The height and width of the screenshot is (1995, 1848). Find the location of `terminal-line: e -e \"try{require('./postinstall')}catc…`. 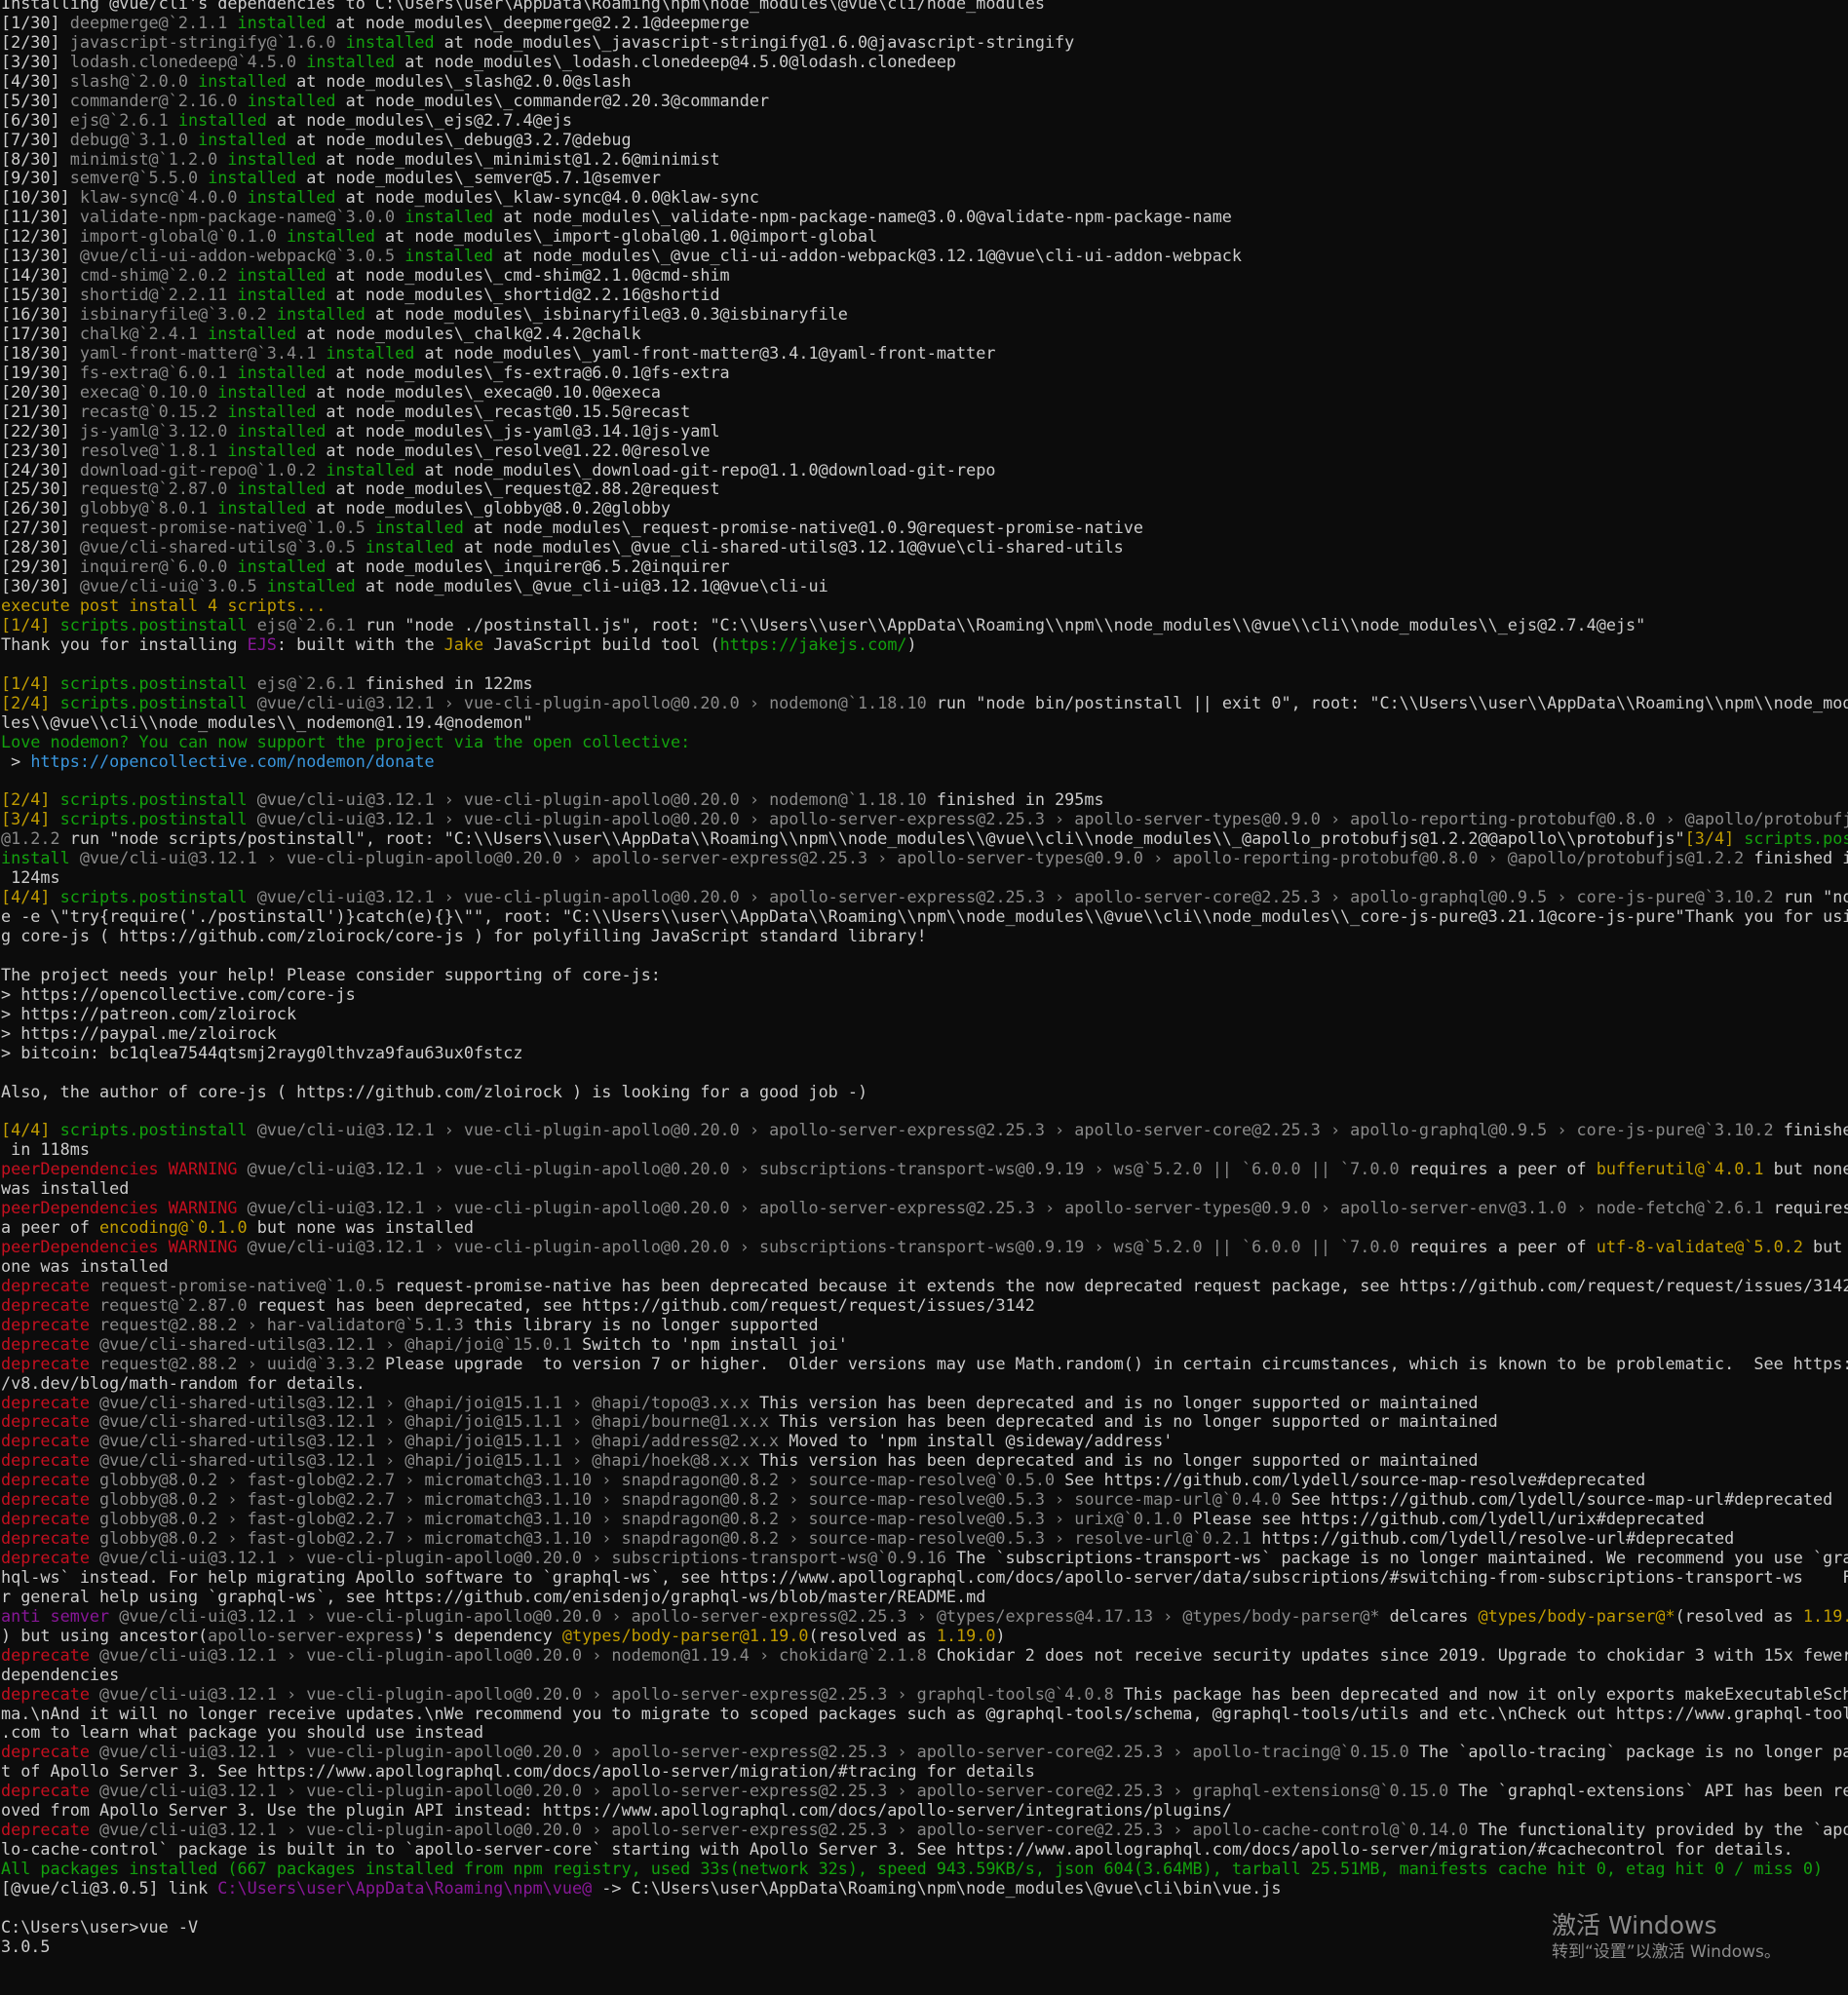

terminal-line: e -e \"try{require('./postinstall')}catc… is located at coordinates (924, 916).